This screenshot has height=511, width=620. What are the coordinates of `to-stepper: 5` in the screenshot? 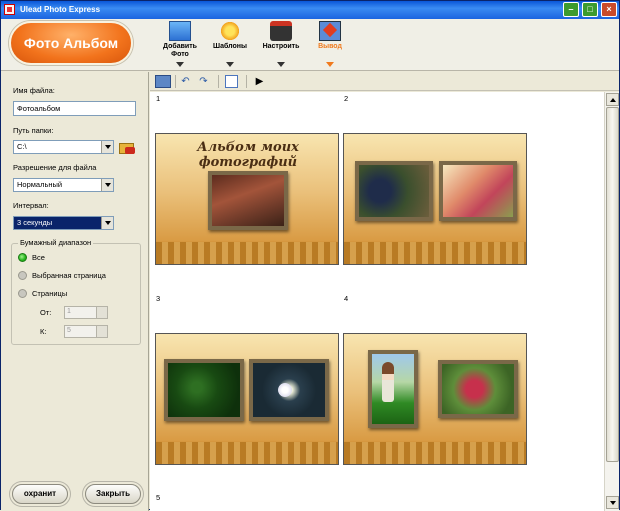 It's located at (86, 331).